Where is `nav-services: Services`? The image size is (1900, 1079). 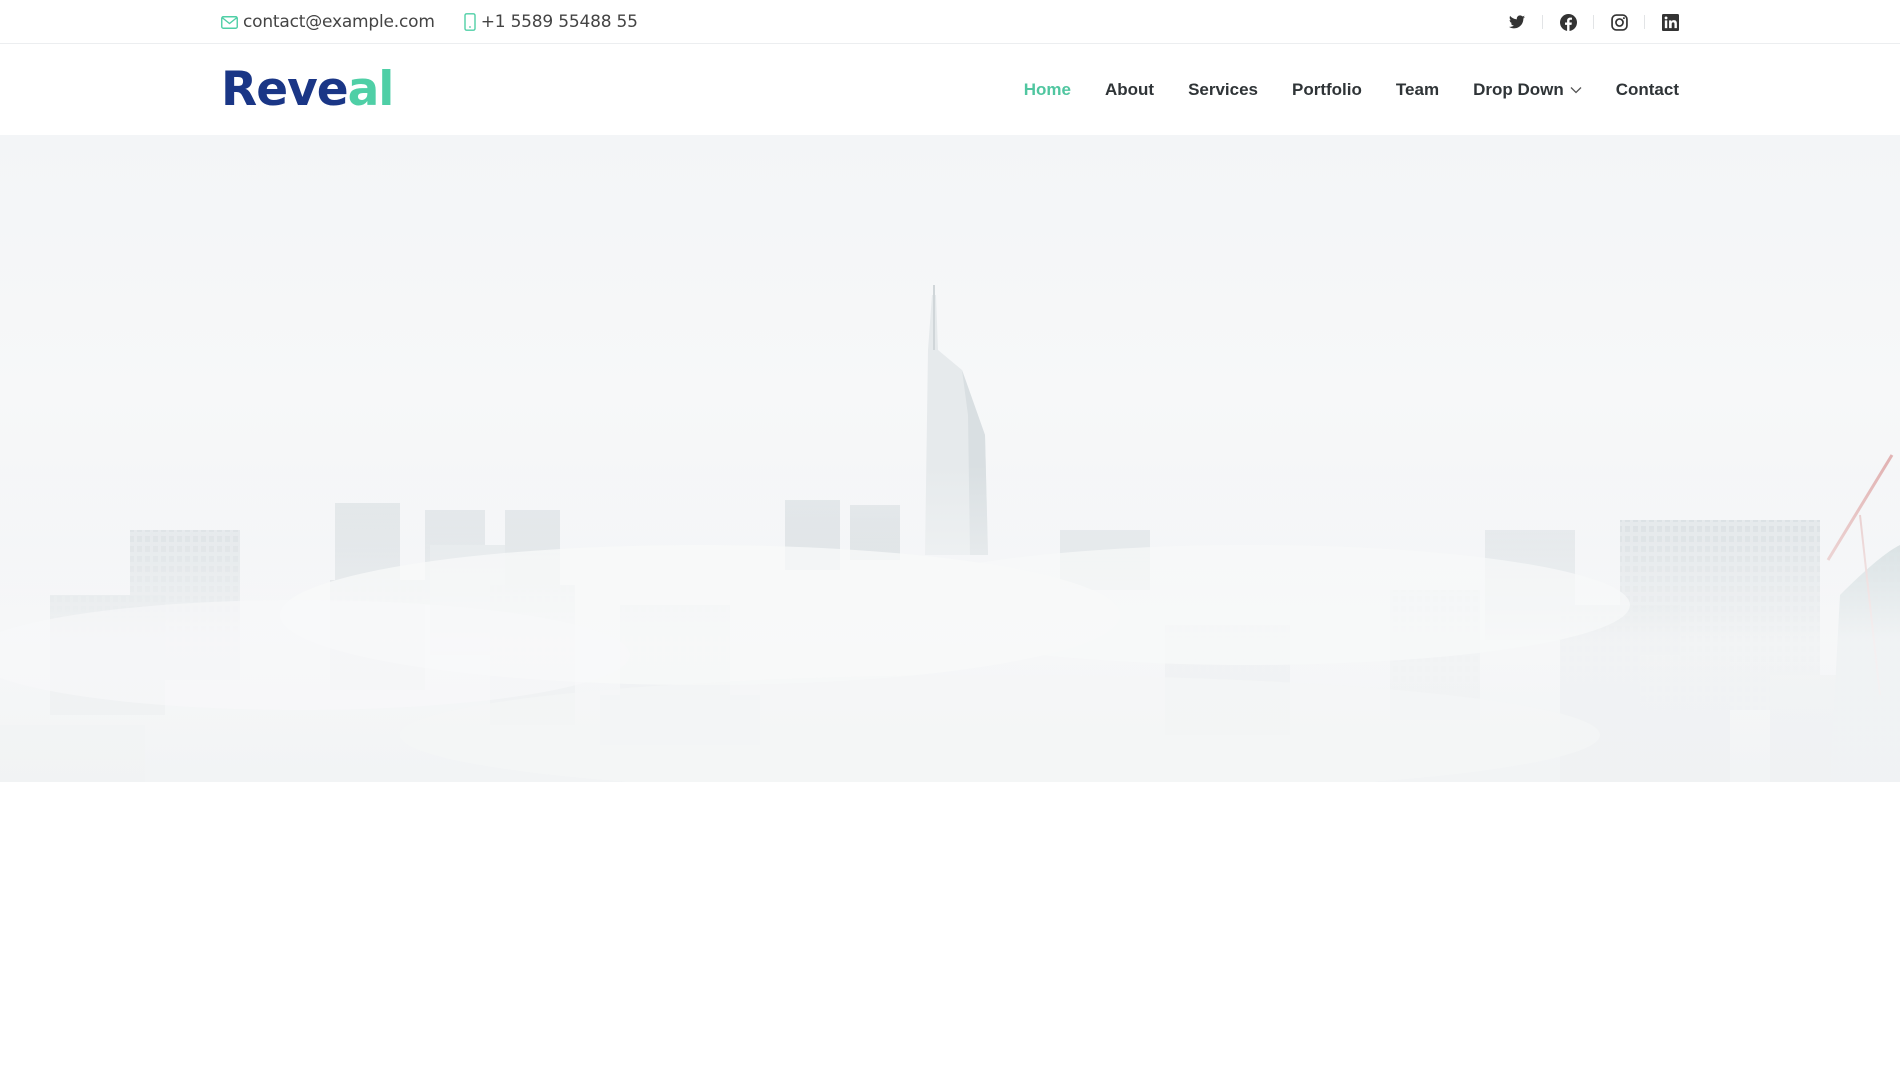
nav-services: Services is located at coordinates (1223, 90).